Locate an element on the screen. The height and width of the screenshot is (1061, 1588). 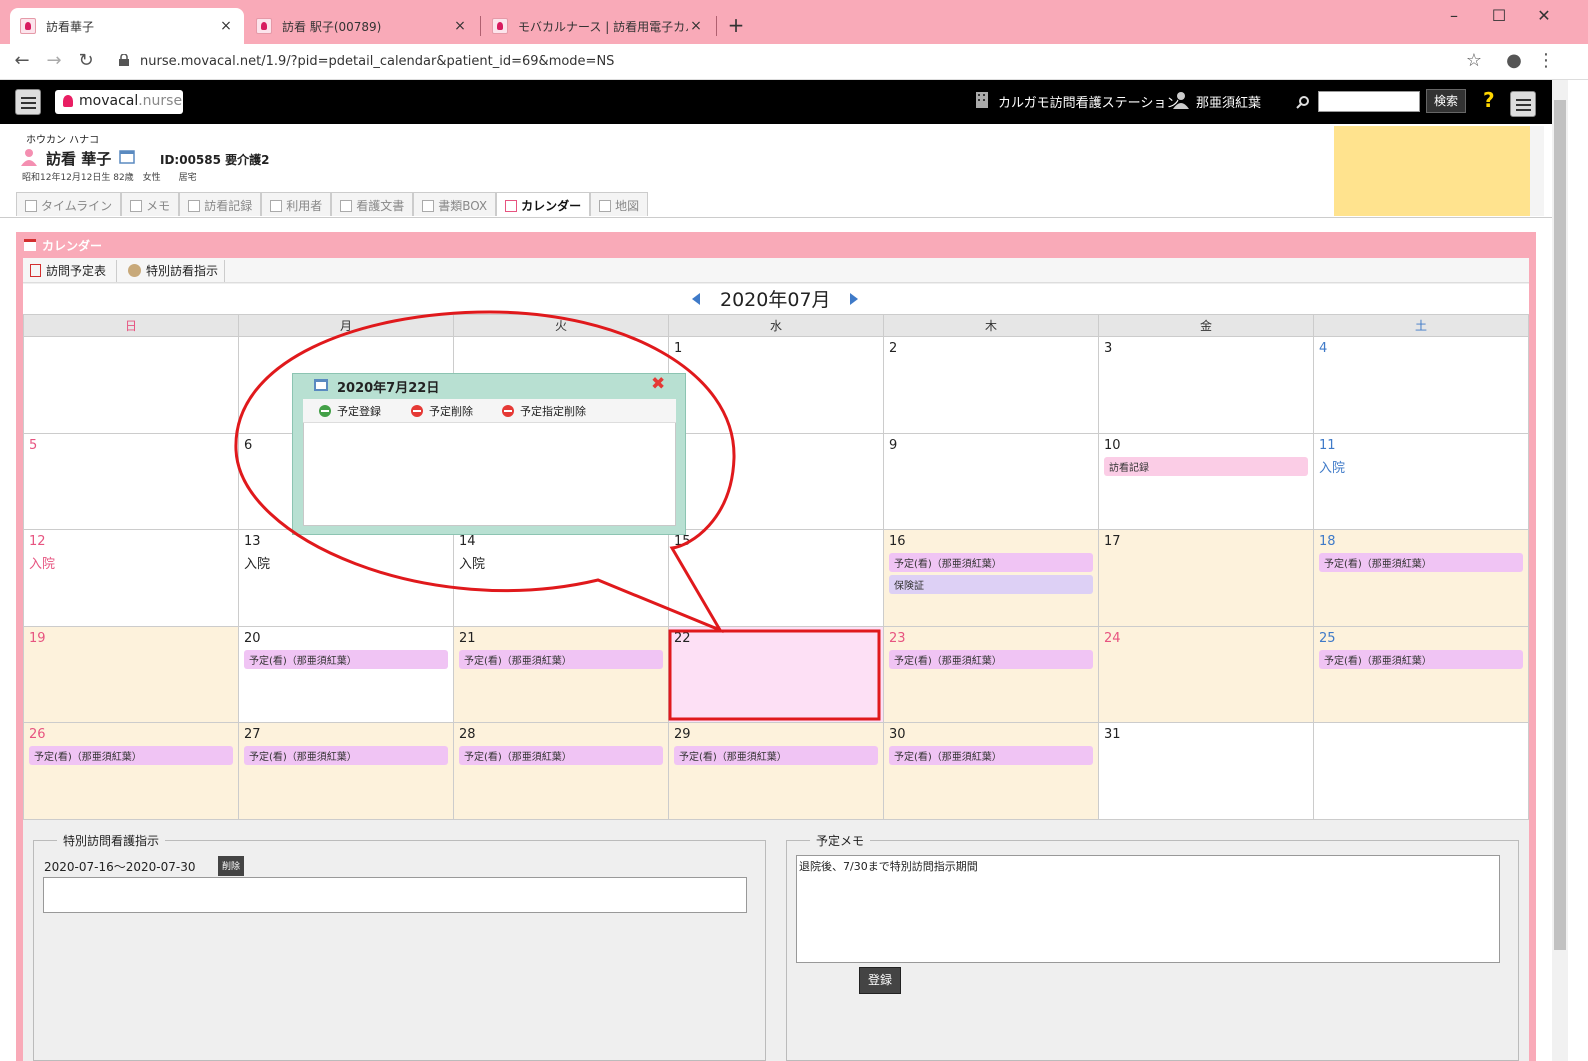
delete-button: 削除 is located at coordinates (231, 866).